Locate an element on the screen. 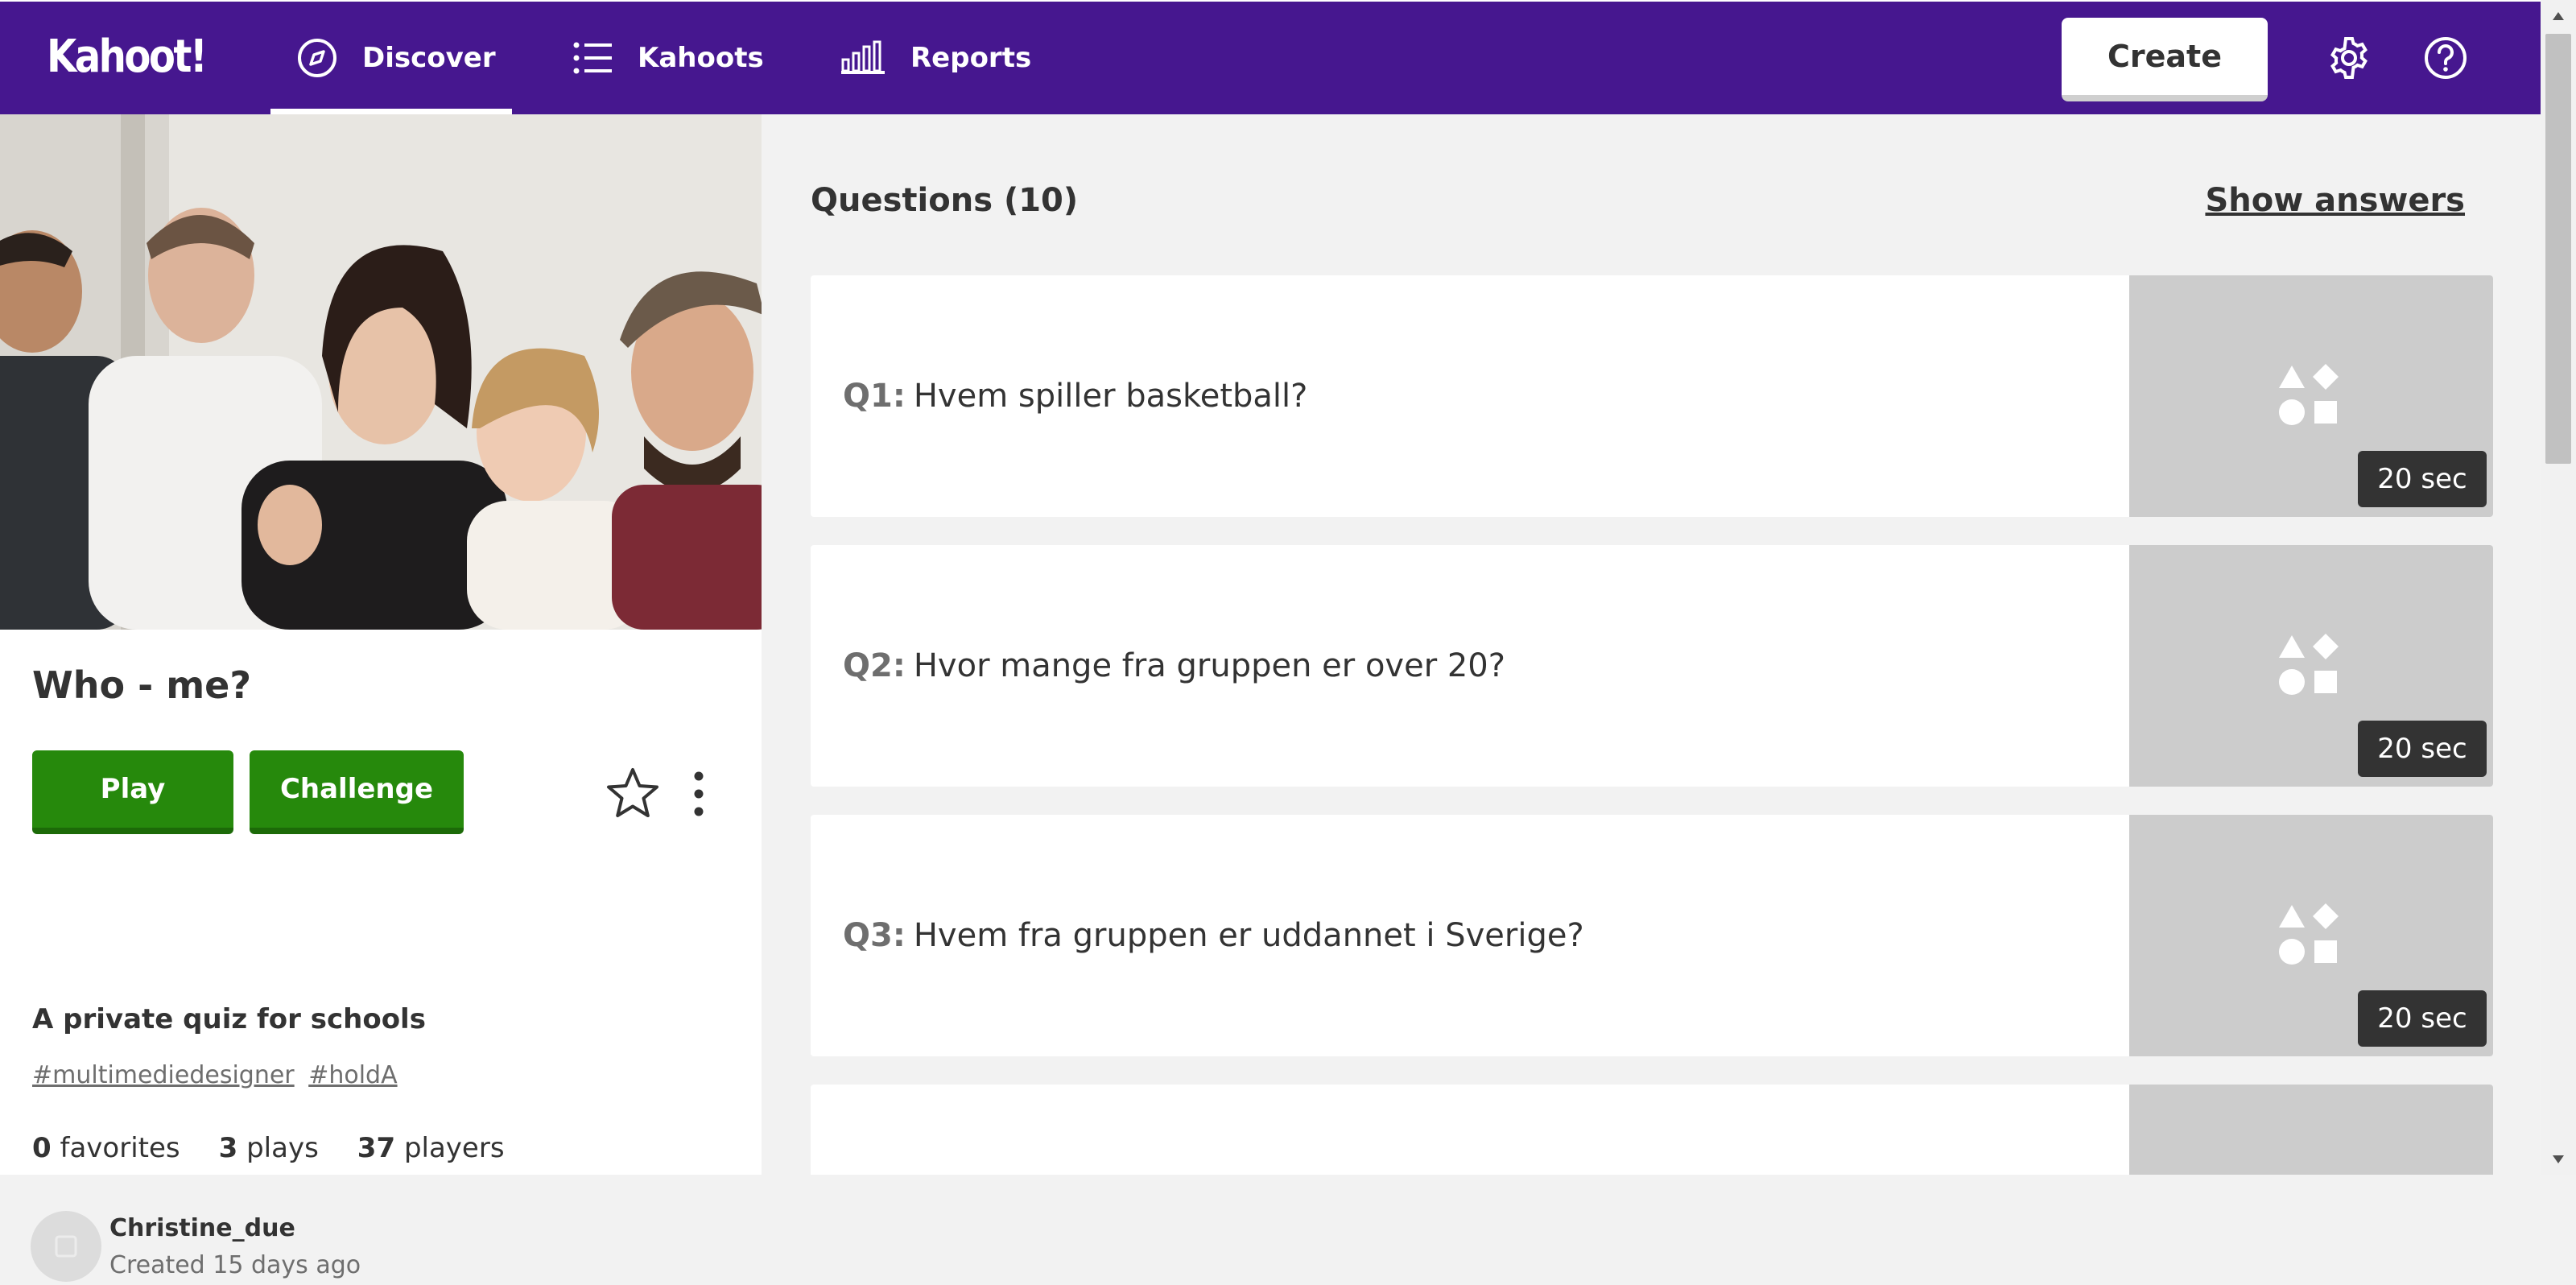 Image resolution: width=2576 pixels, height=1285 pixels. more-options-button is located at coordinates (699, 794).